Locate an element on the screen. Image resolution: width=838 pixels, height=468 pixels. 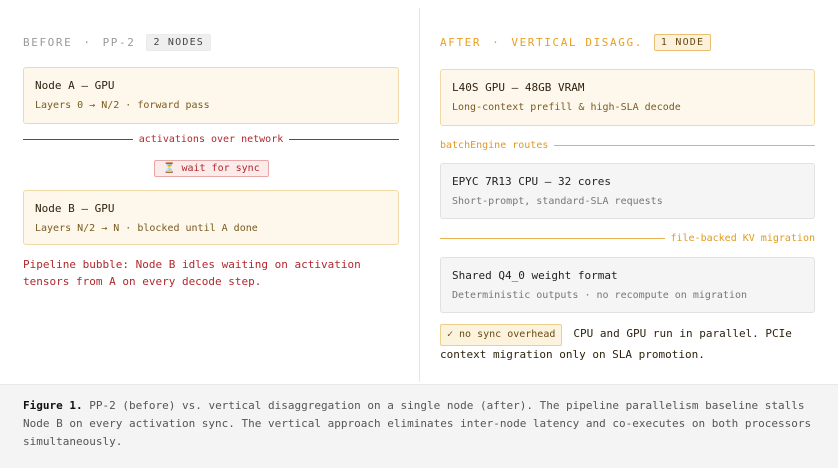
before-scheme: PP-2 is located at coordinates (119, 42).